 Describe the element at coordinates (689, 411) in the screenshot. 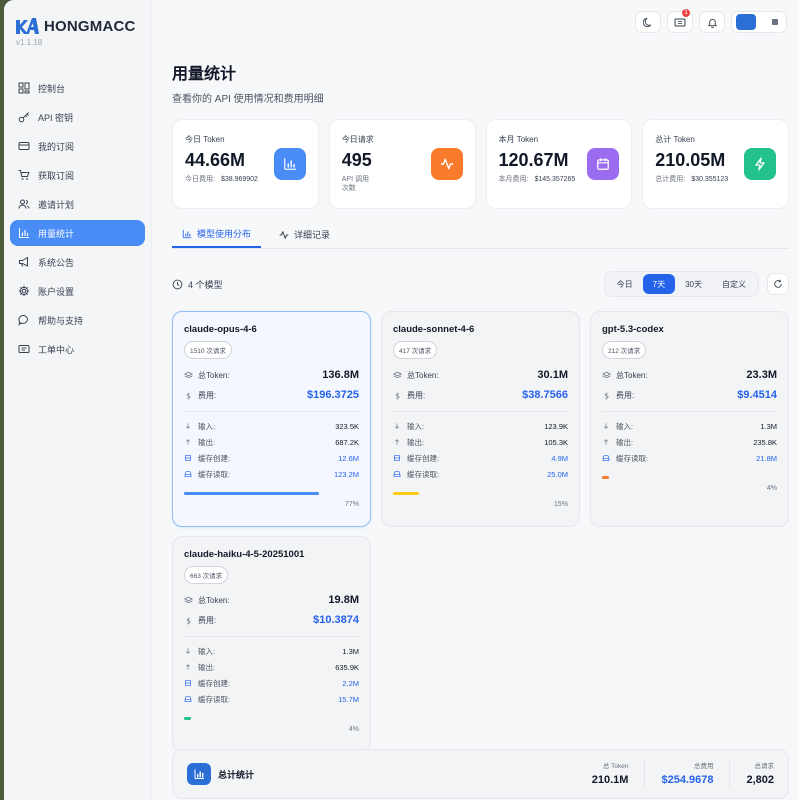

I see `divider` at that location.